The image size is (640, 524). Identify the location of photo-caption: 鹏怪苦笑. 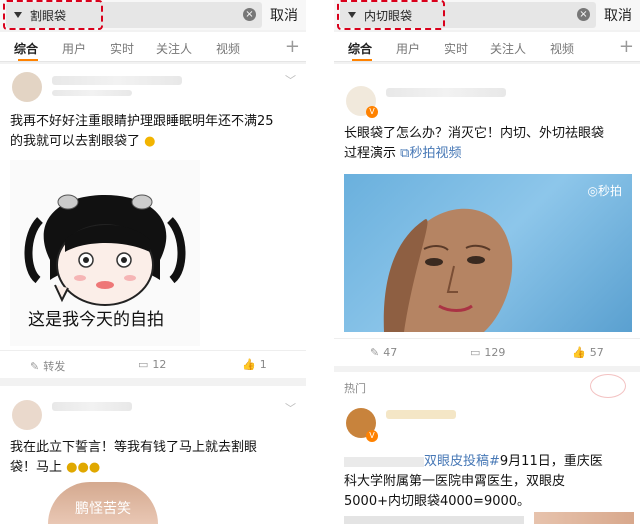
(103, 509).